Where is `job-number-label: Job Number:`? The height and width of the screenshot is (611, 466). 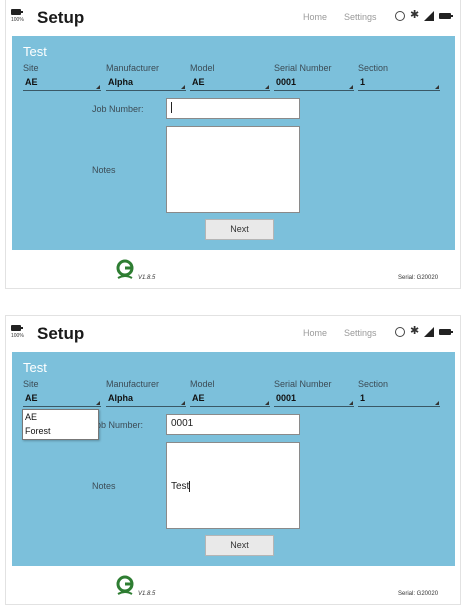 job-number-label: Job Number: is located at coordinates (118, 109).